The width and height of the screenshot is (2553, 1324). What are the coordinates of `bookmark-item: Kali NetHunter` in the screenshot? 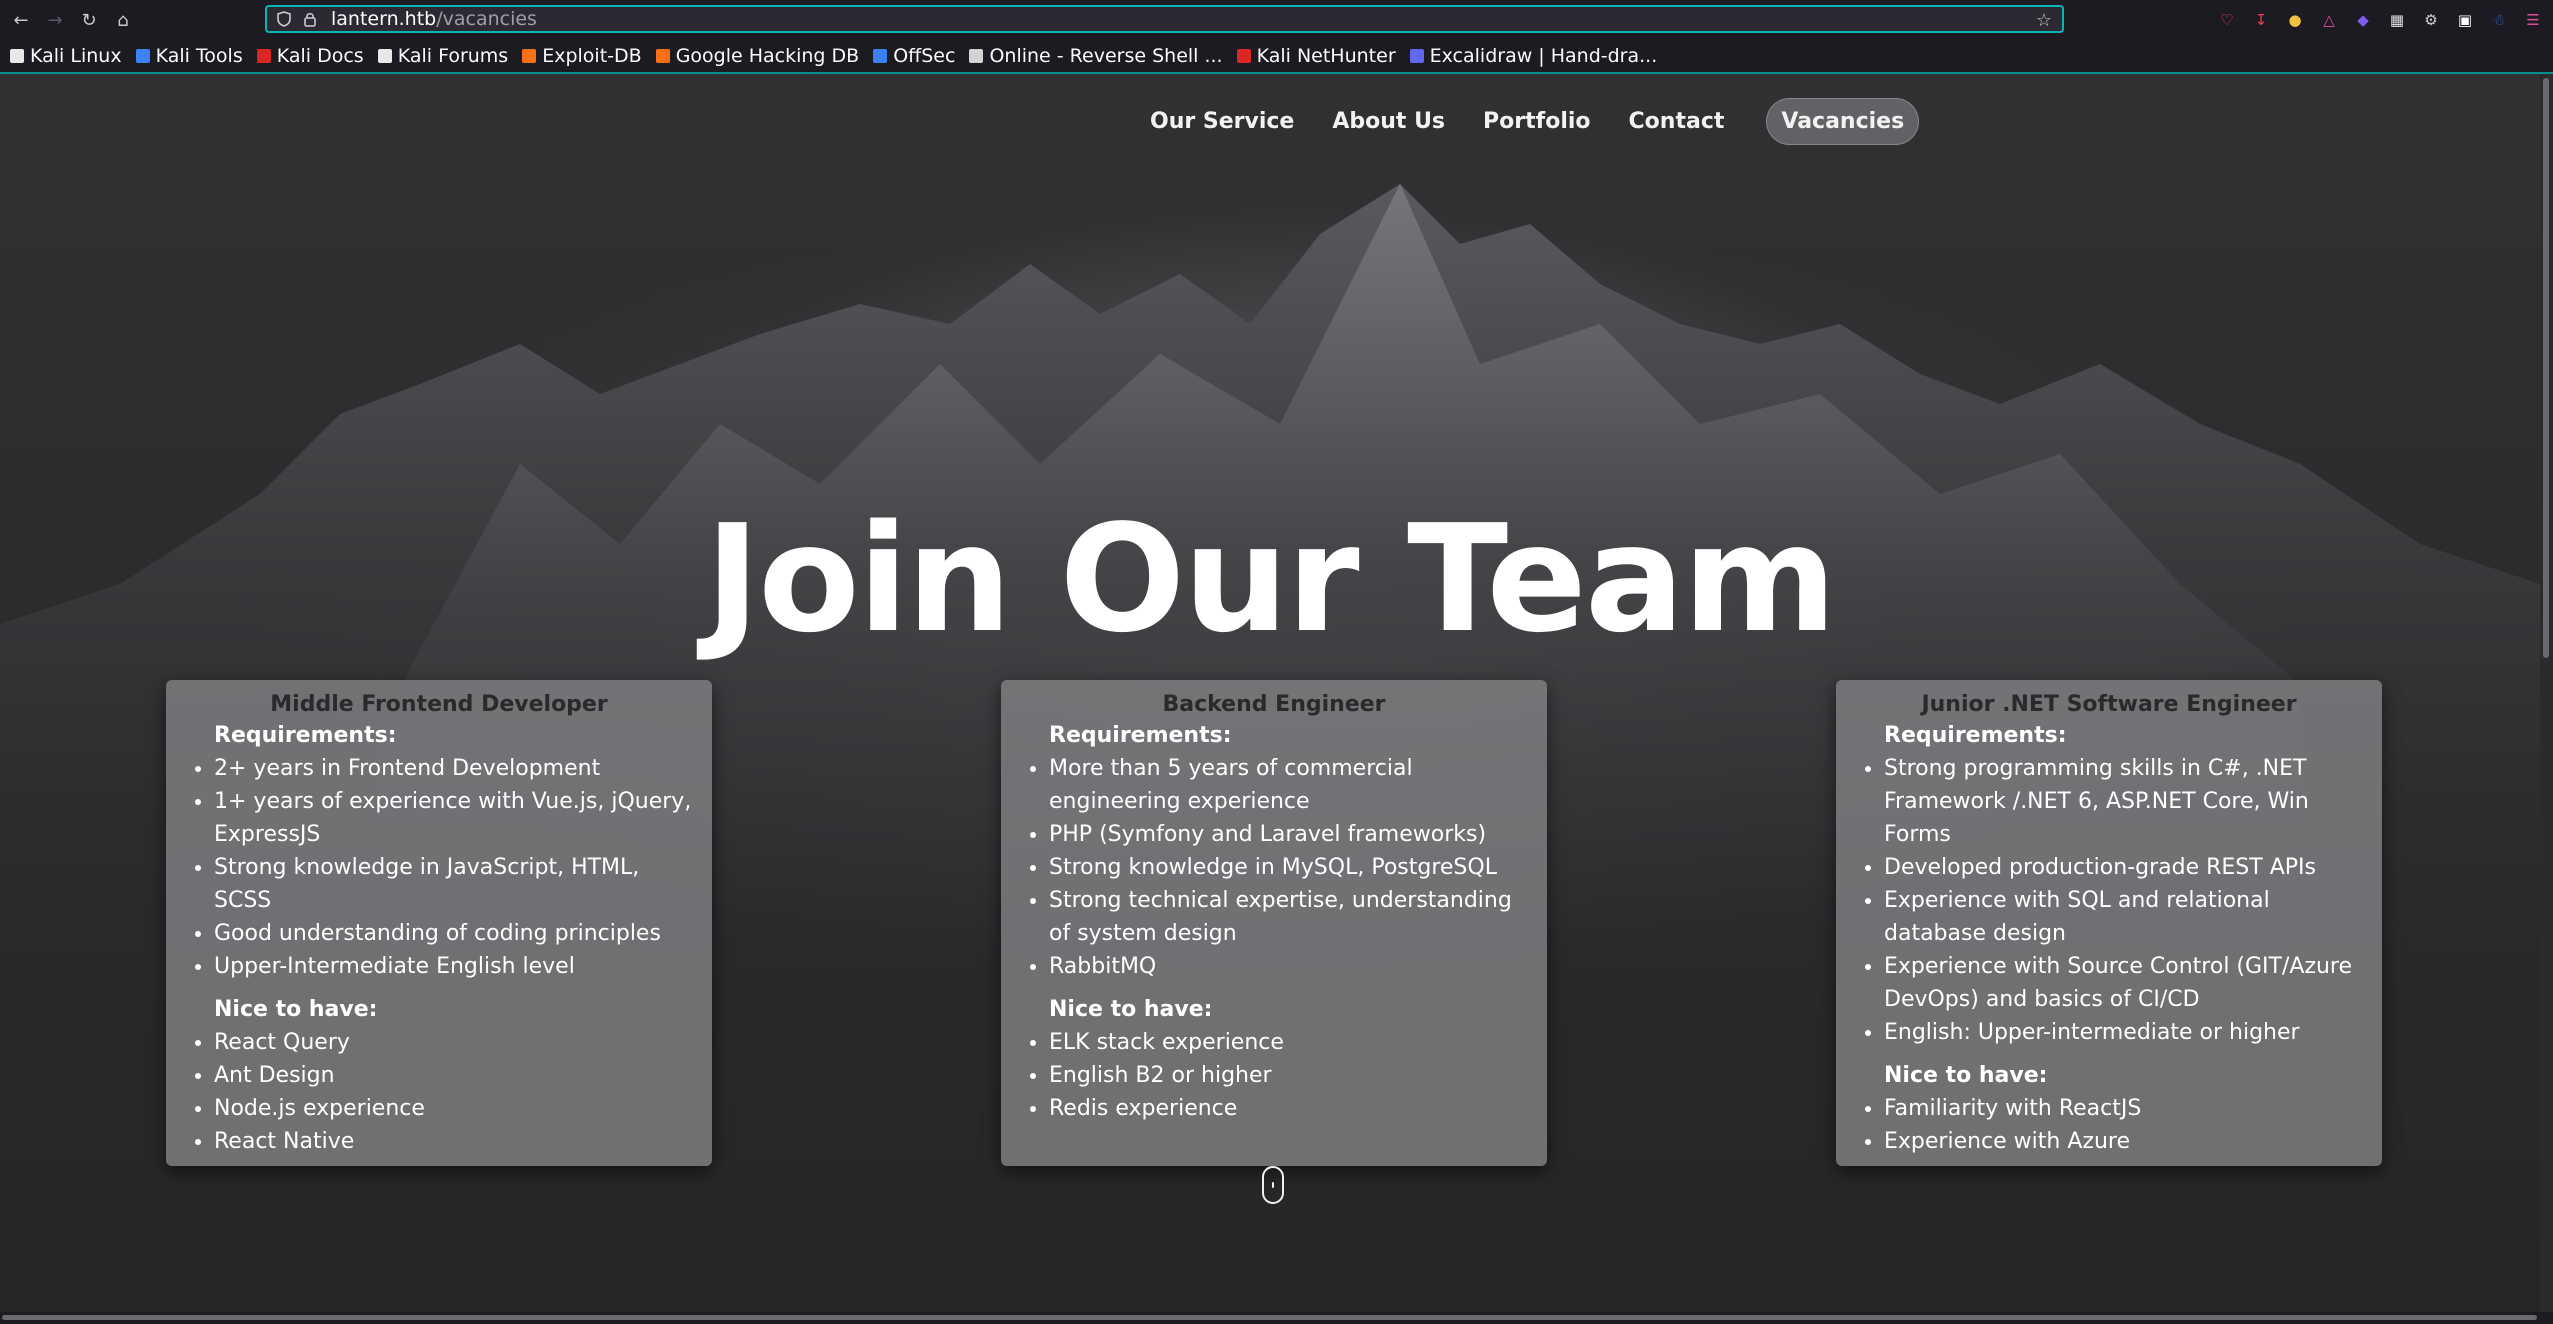 It's located at (1316, 56).